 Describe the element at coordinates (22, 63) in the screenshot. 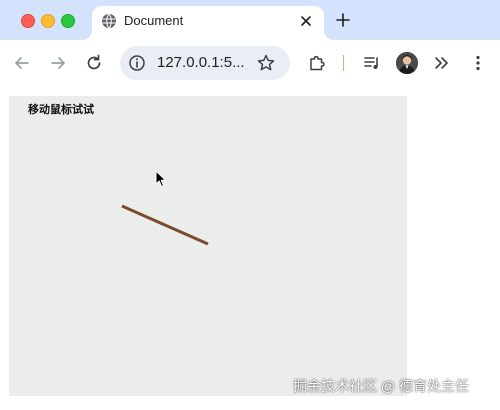

I see `arrow-left-icon` at that location.